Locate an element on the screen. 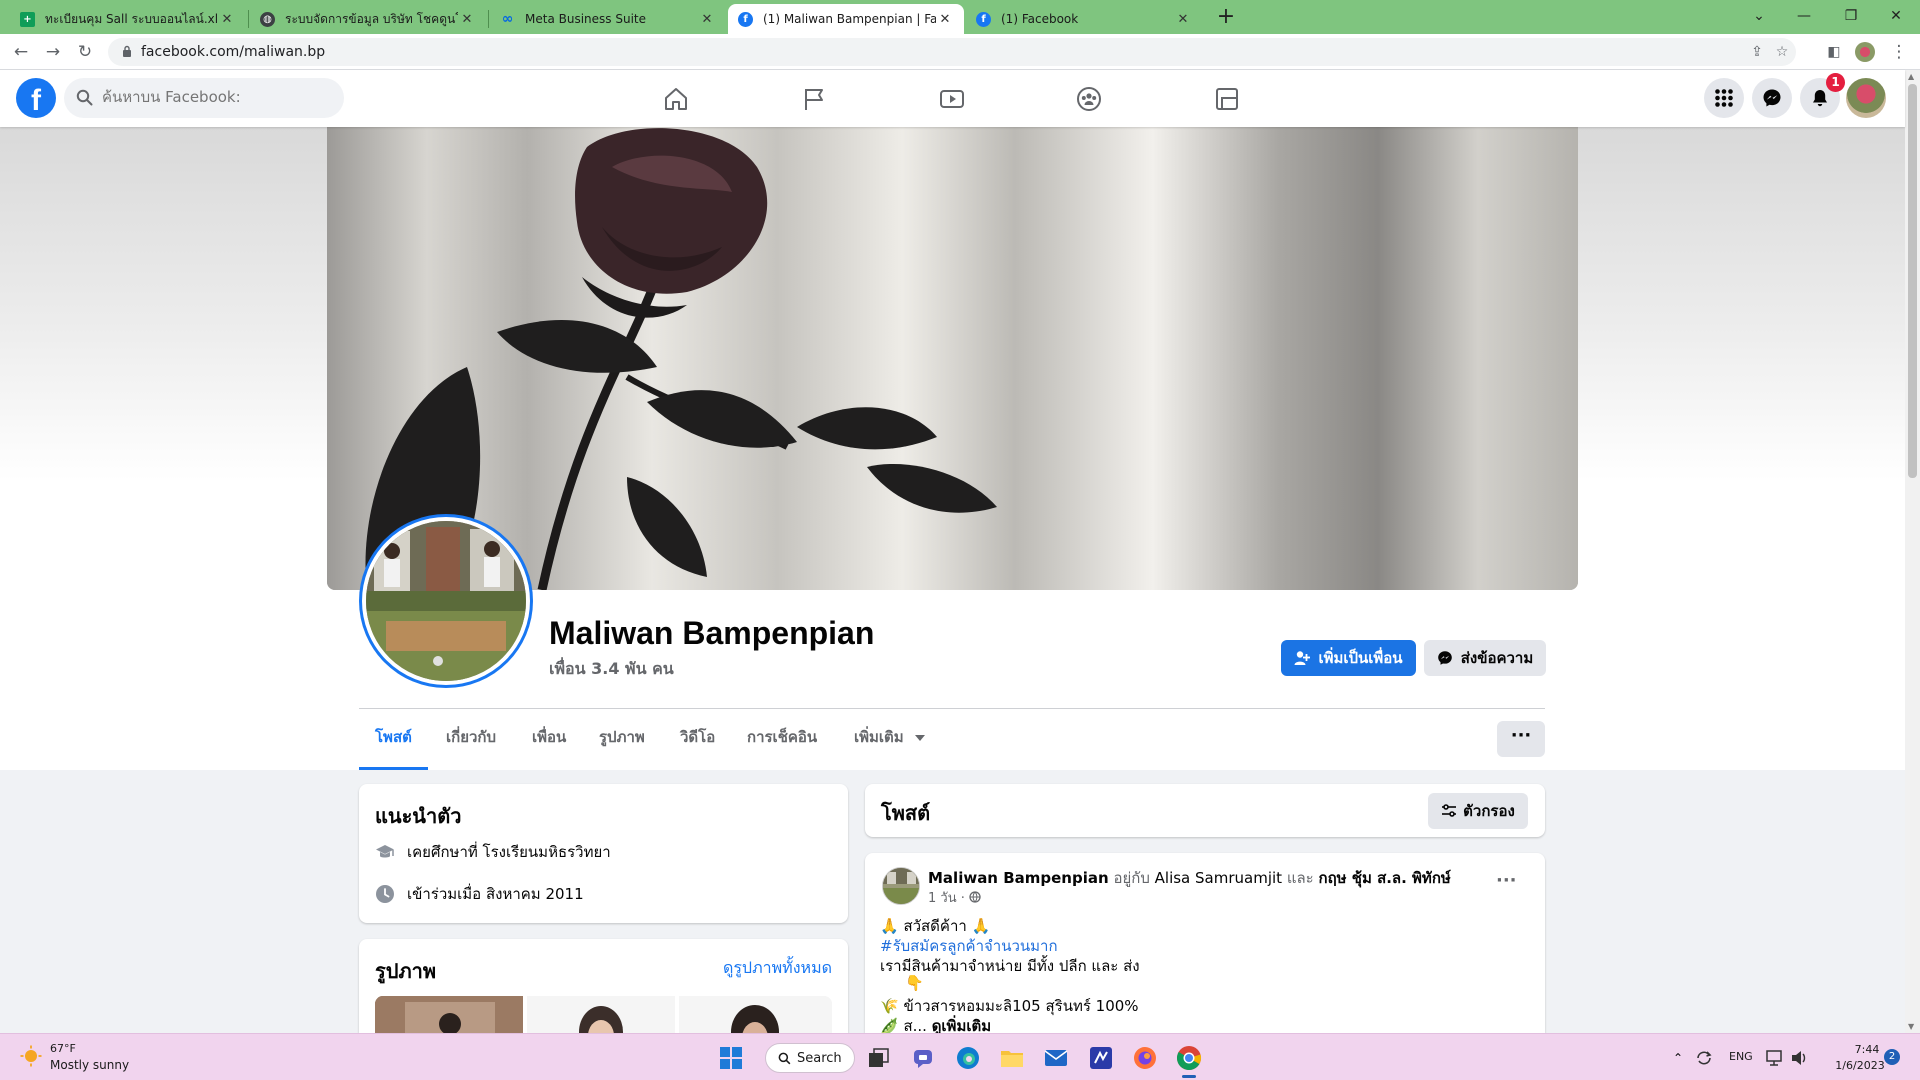 Image resolution: width=1920 pixels, height=1080 pixels. browser-tab-profile: f (1) Maliwan Bampenpian | Faceb ✕ is located at coordinates (846, 19).